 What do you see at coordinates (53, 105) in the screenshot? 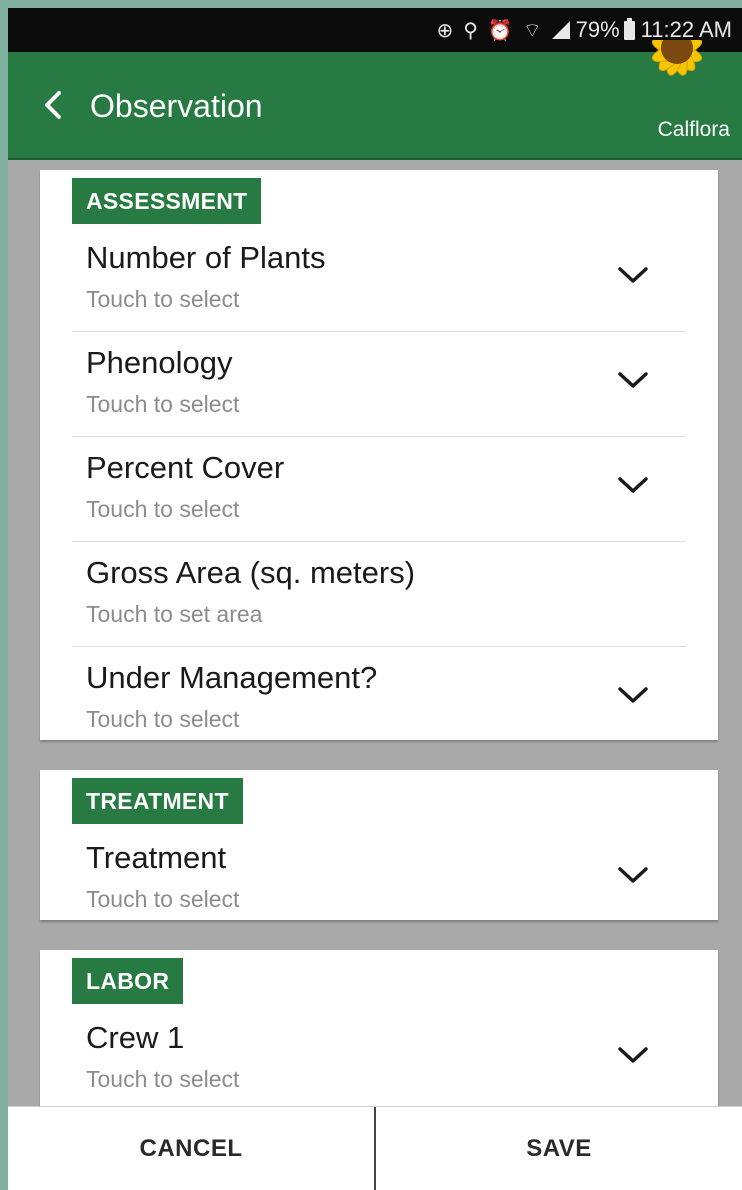
I see `back-arrow-icon` at bounding box center [53, 105].